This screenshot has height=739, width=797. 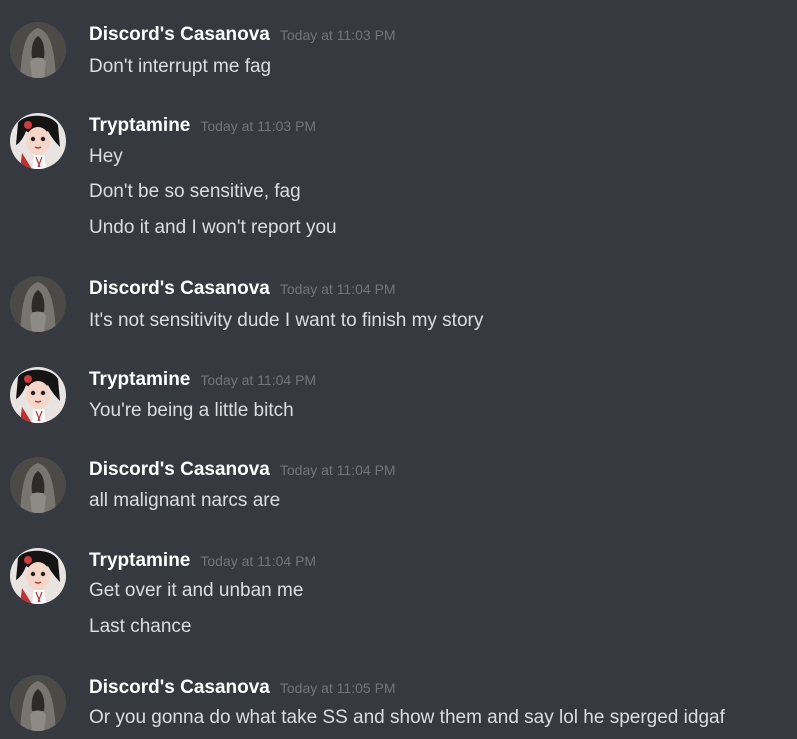 I want to click on message-text: Hey, so click(x=106, y=156).